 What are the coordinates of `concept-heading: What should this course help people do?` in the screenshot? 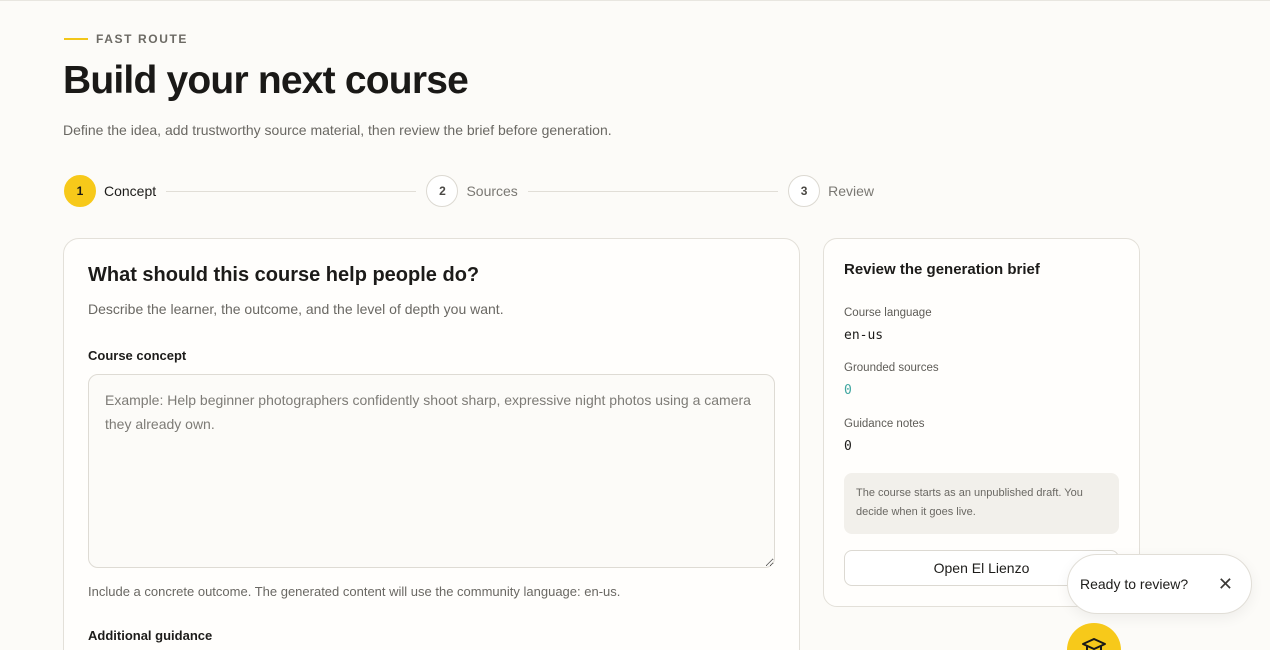 It's located at (284, 275).